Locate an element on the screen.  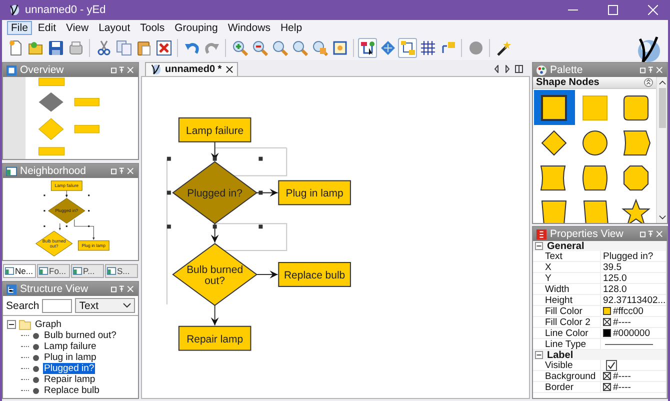
scroll-up-icon is located at coordinates (662, 82).